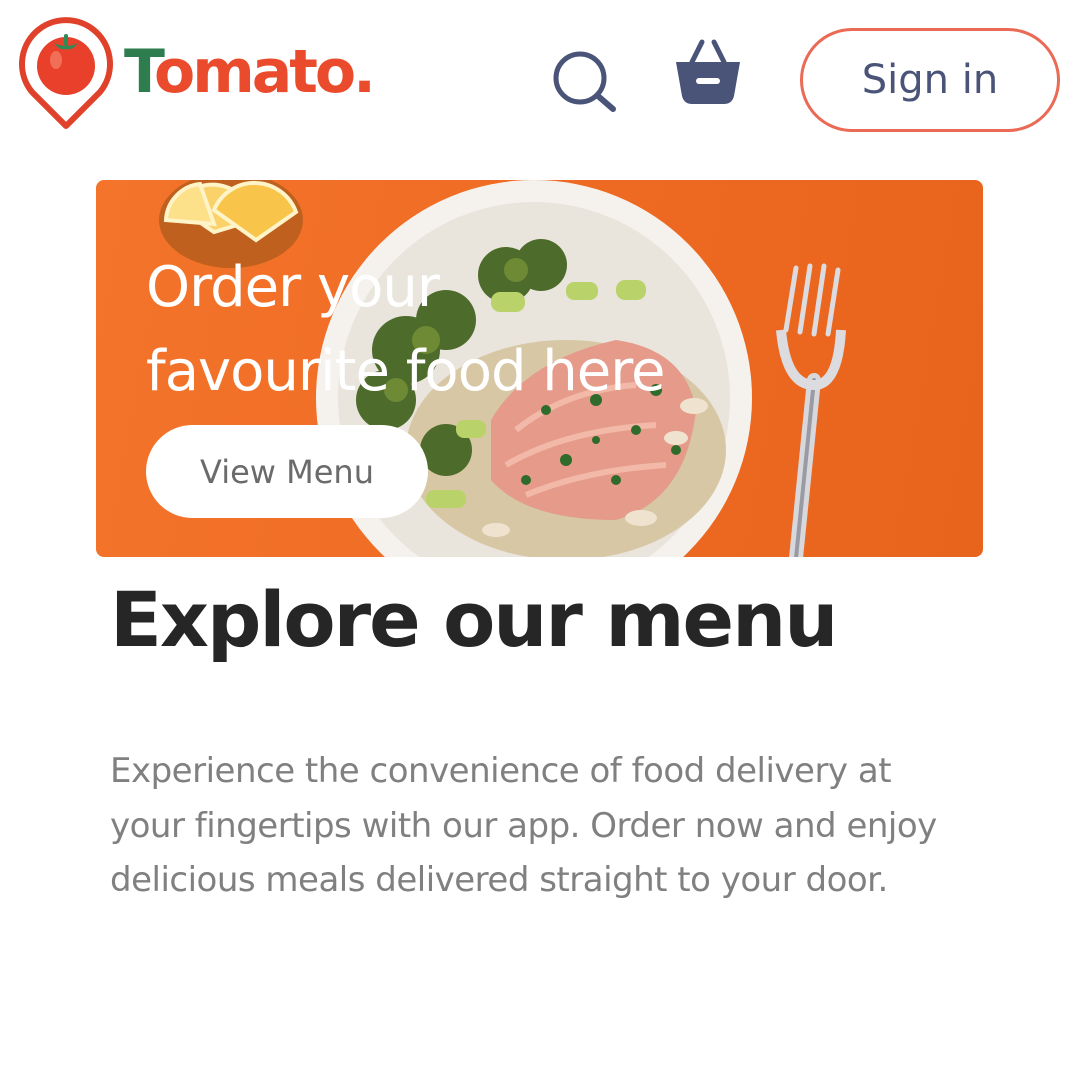 The width and height of the screenshot is (1080, 1080). Describe the element at coordinates (466, 330) in the screenshot. I see `hero-title: Order your favourite food here` at that location.